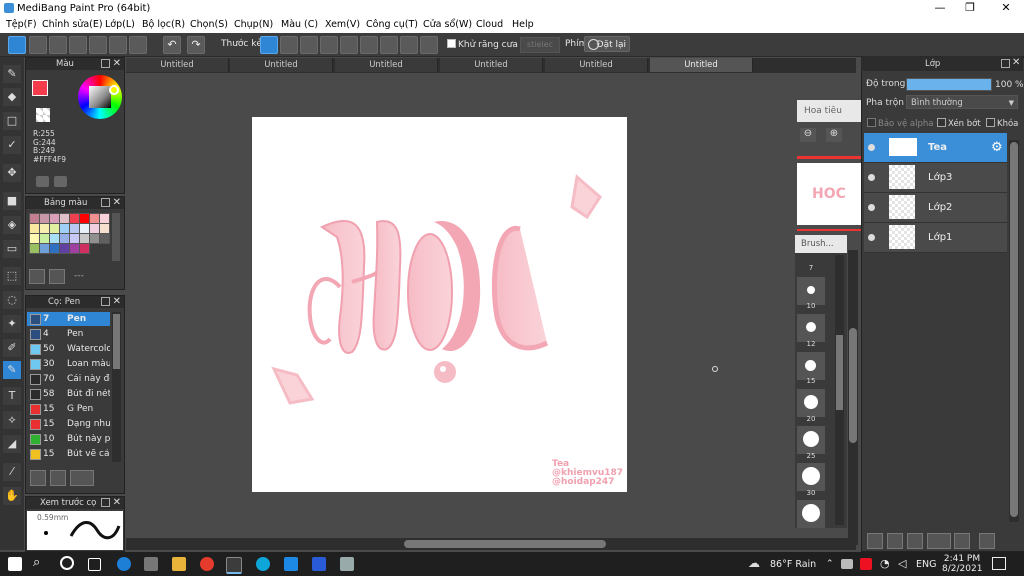 The height and width of the screenshot is (576, 1024). What do you see at coordinates (342, 24) in the screenshot?
I see `menu-view: Xem(V)` at bounding box center [342, 24].